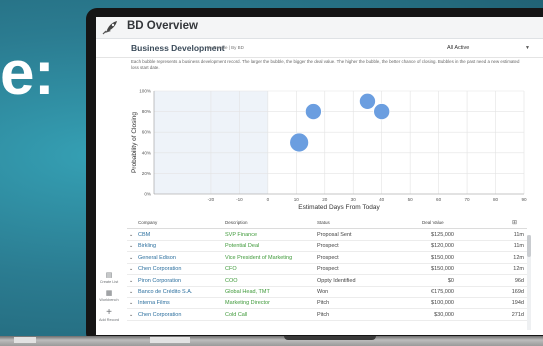 This screenshot has height=346, width=543. What do you see at coordinates (517, 314) in the screenshot?
I see `cell-age: 271d` at bounding box center [517, 314].